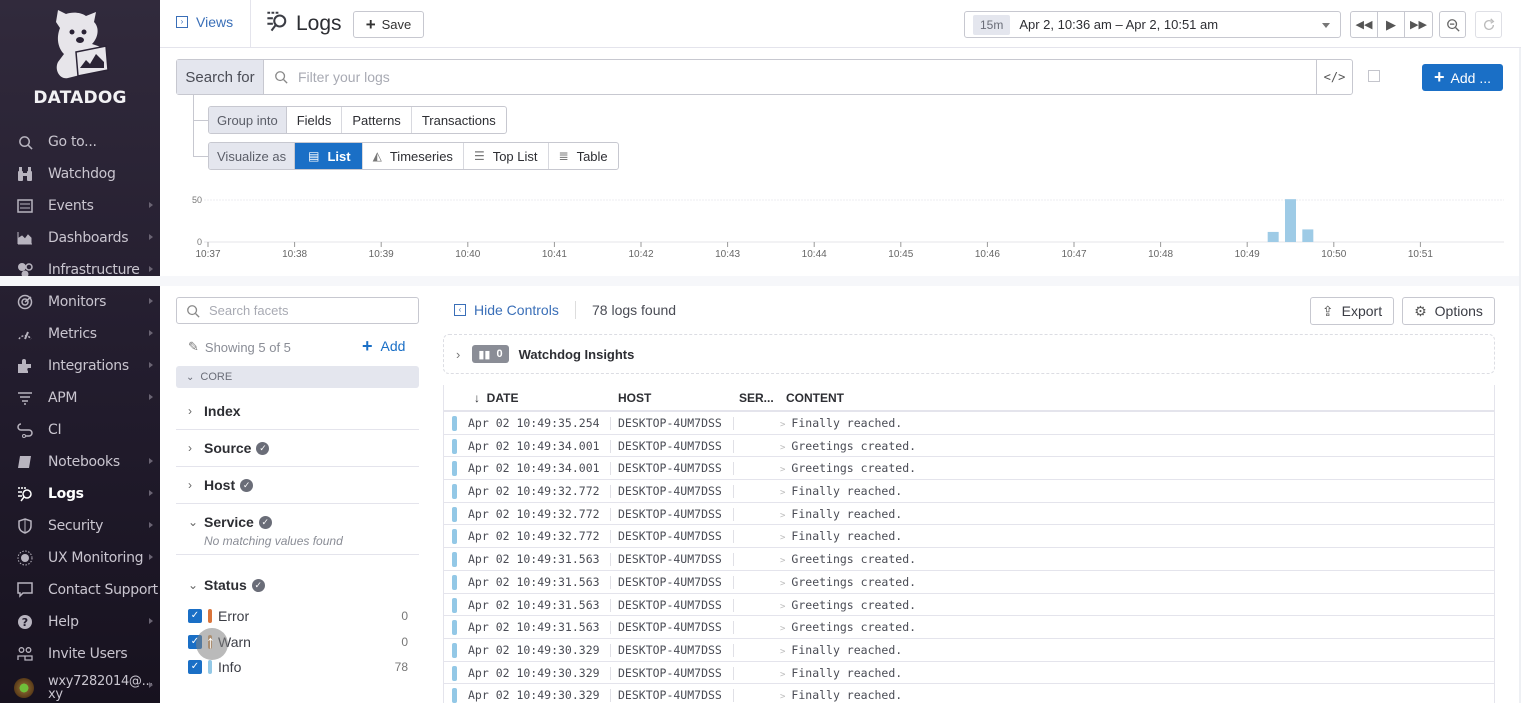  Describe the element at coordinates (329, 156) in the screenshot. I see `viz-option-list: ▤ List` at that location.